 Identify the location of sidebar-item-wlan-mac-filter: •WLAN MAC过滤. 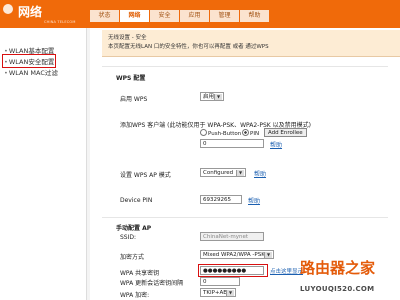
(31, 72).